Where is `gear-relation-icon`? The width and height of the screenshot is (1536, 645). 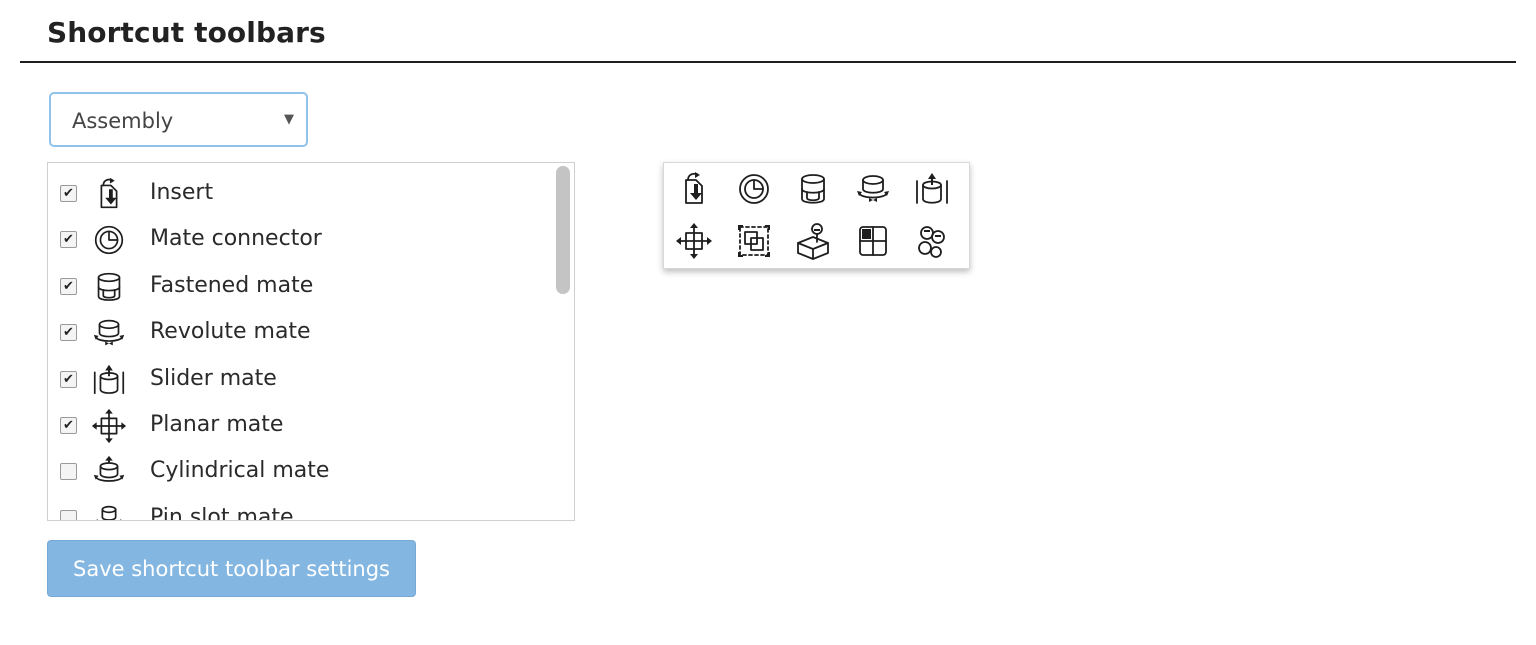 gear-relation-icon is located at coordinates (932, 241).